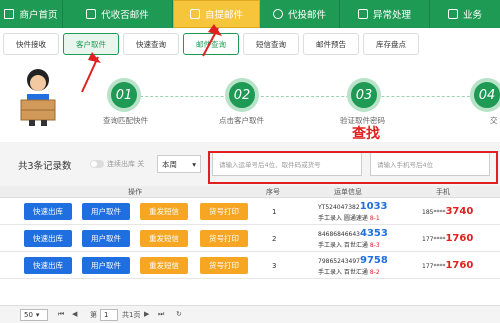  I want to click on period-select-value: 本周, so click(169, 164).